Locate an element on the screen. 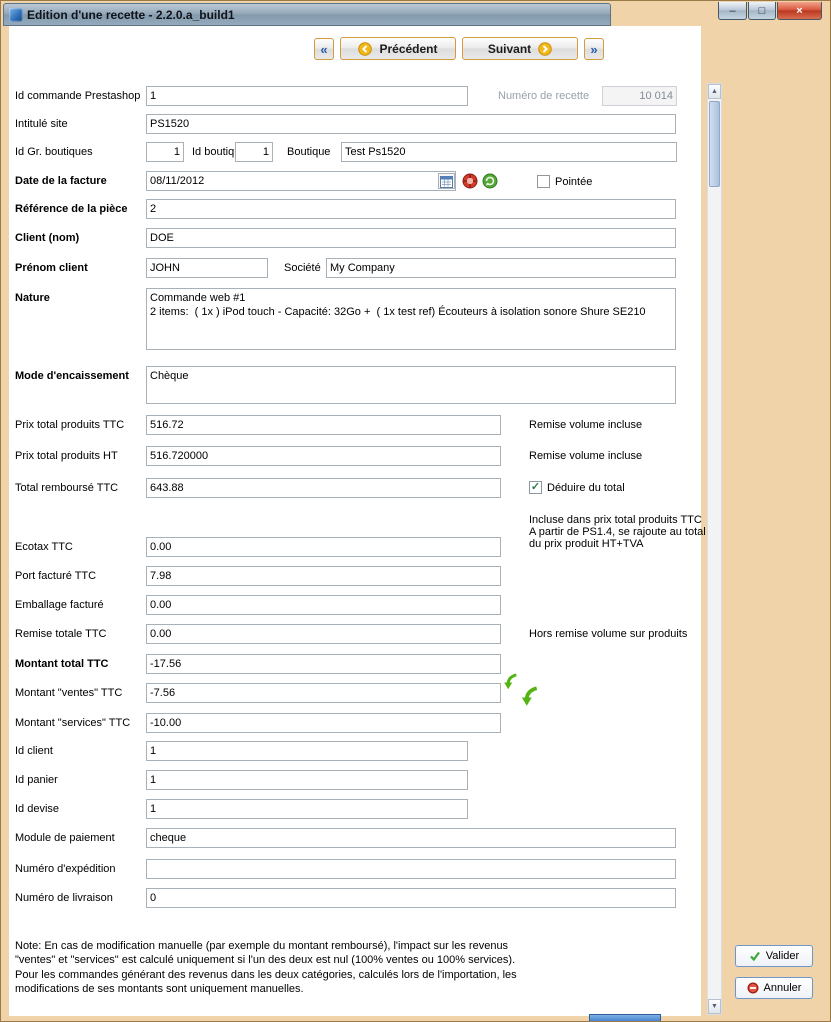  prix-ttc-note: Remise volume incluse is located at coordinates (586, 425).